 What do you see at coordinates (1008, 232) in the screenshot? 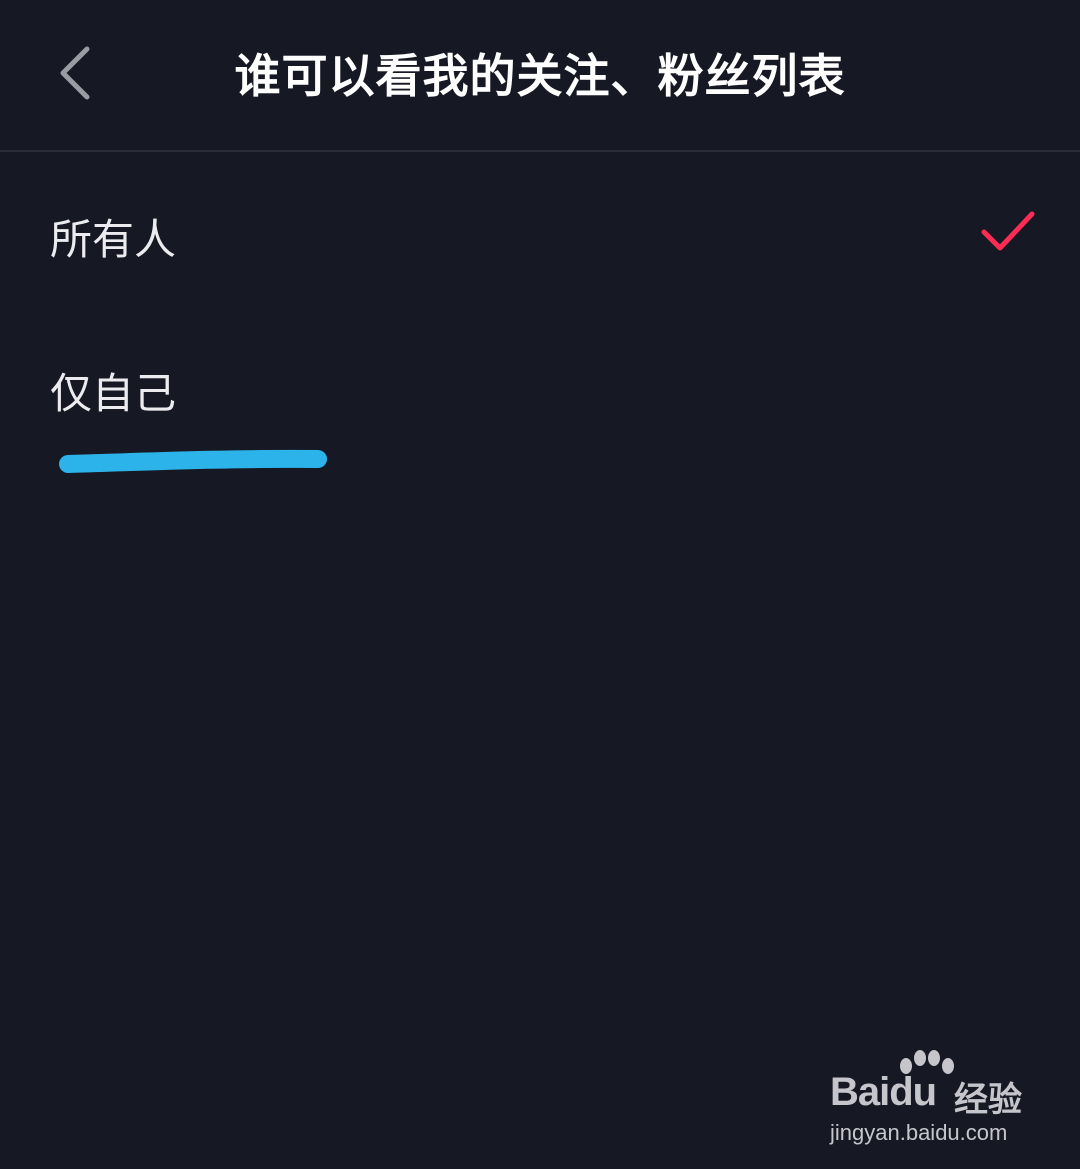
I see `checkmark-icon` at bounding box center [1008, 232].